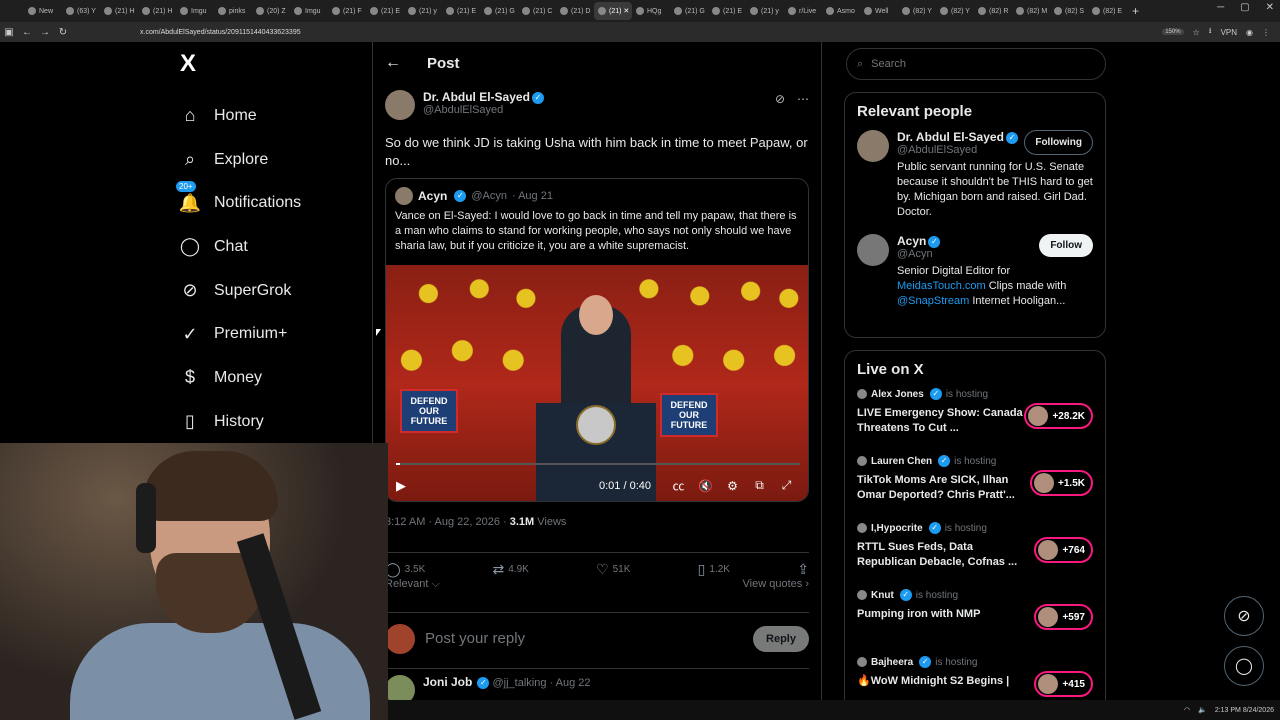 This screenshot has width=1280, height=720. What do you see at coordinates (1244, 7) in the screenshot?
I see `maximize-icon: ▢` at bounding box center [1244, 7].